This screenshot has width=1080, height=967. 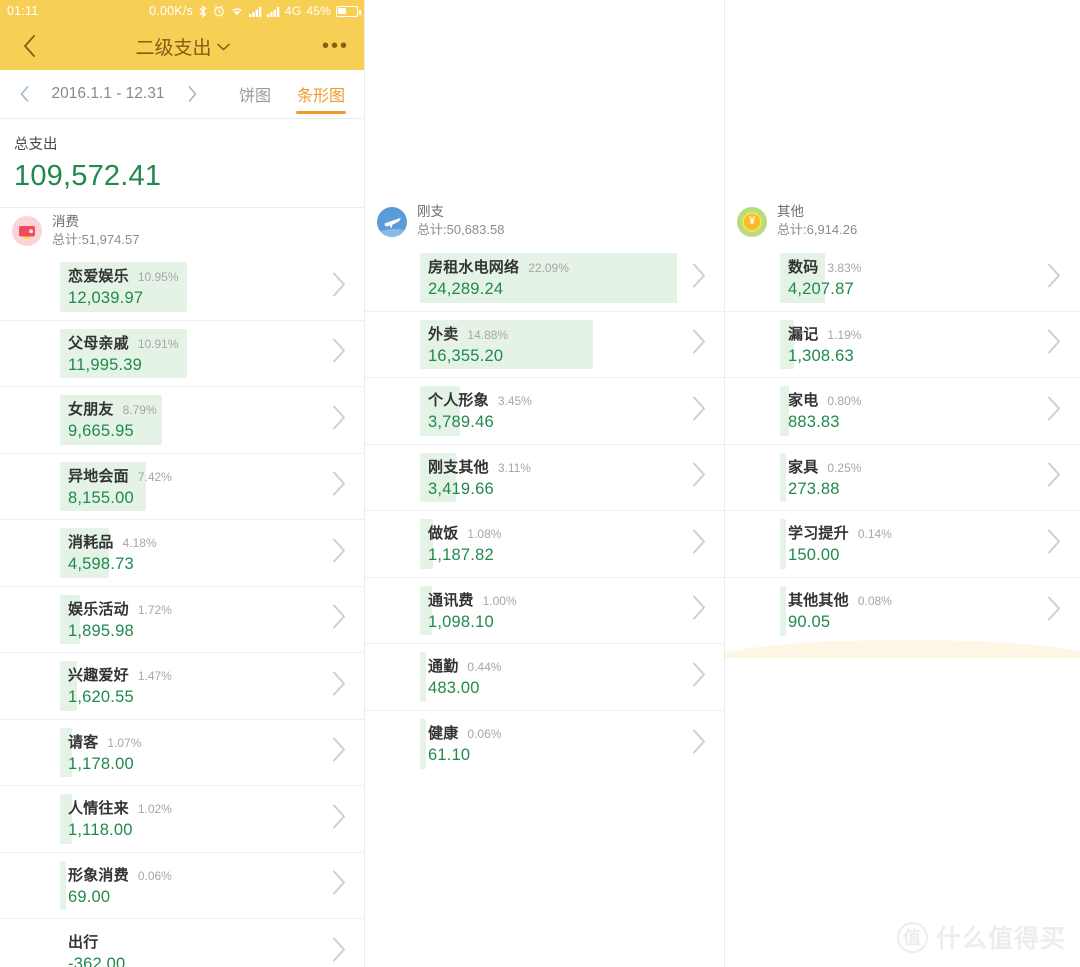 I want to click on category-amount: 1,098.10, so click(x=461, y=621).